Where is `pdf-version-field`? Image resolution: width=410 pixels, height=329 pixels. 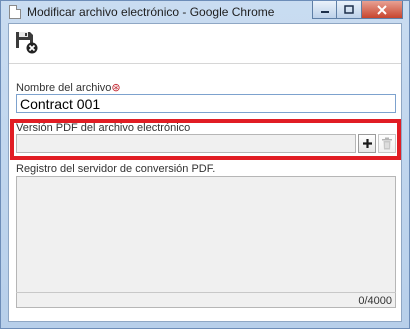 pdf-version-field is located at coordinates (186, 143).